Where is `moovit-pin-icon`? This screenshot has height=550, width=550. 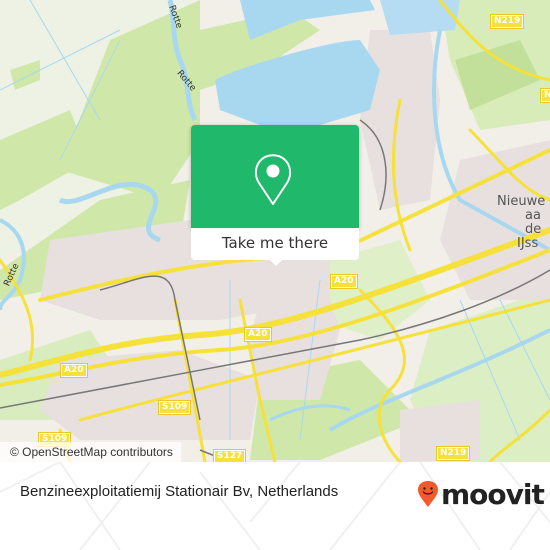 moovit-pin-icon is located at coordinates (428, 494).